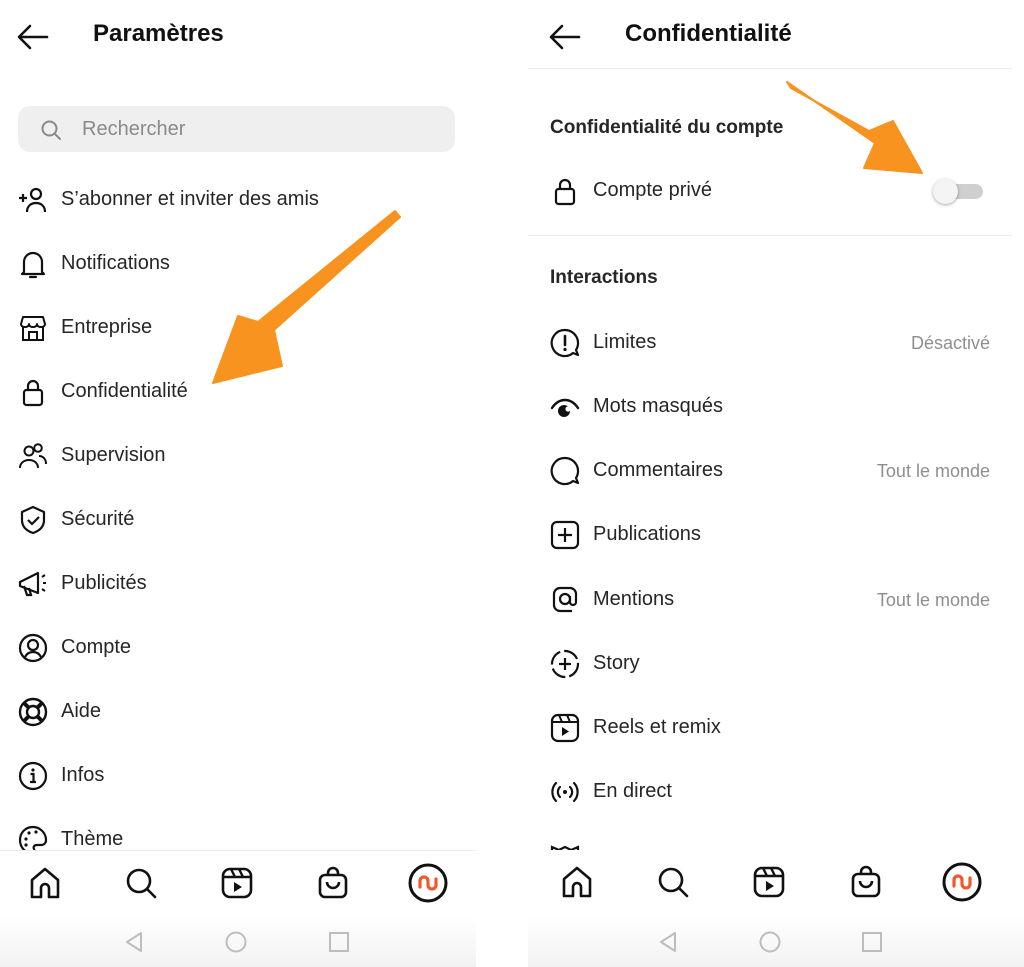 The width and height of the screenshot is (1024, 967). What do you see at coordinates (115, 263) in the screenshot?
I see `settings-item-label: Notifications` at bounding box center [115, 263].